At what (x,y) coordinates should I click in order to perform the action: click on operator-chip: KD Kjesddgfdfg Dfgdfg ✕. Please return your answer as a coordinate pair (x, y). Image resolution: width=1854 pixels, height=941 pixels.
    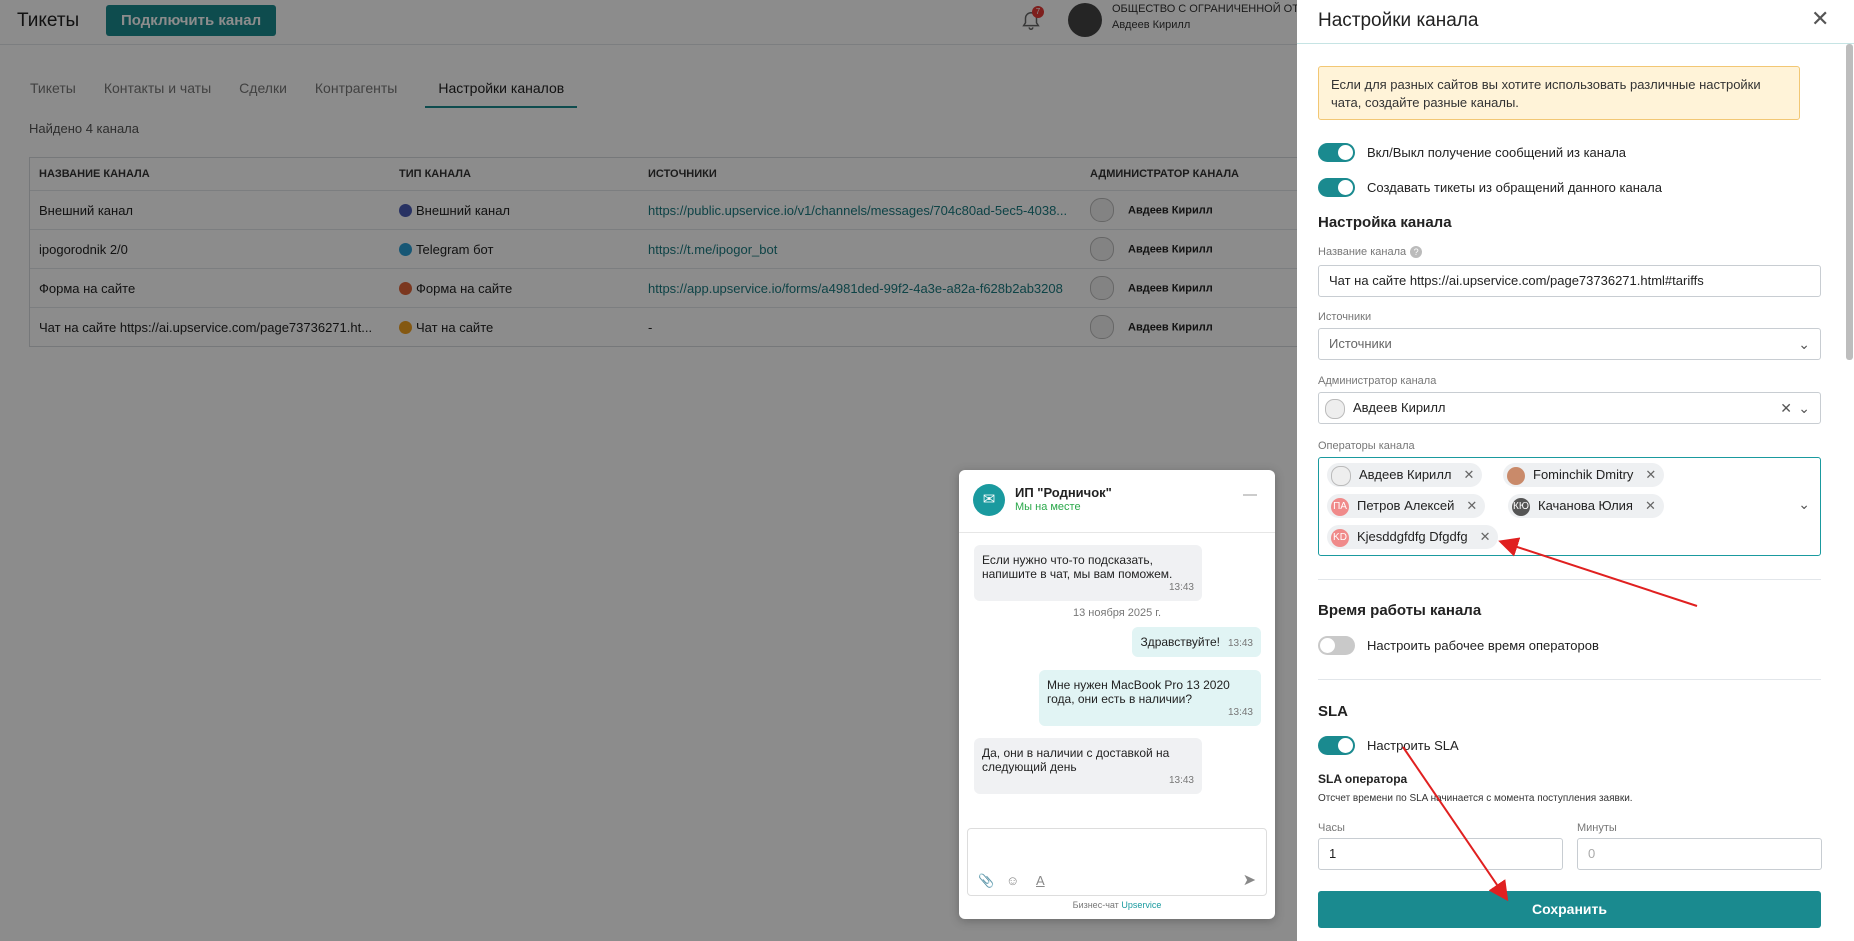
    Looking at the image, I should click on (1413, 537).